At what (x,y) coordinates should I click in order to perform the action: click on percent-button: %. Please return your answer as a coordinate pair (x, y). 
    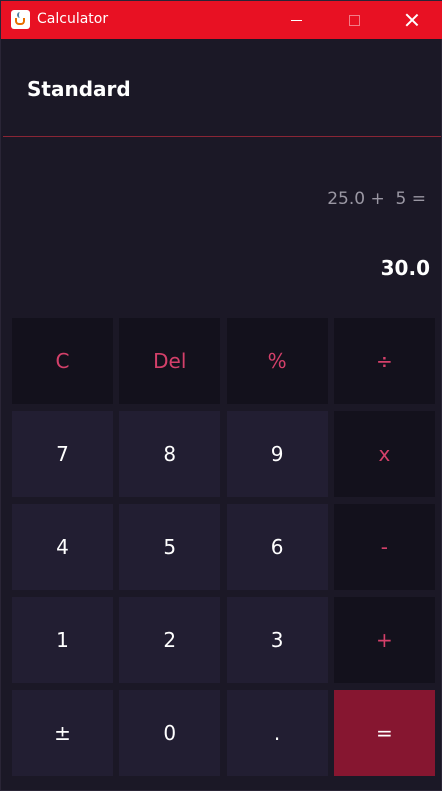
    Looking at the image, I should click on (277, 361).